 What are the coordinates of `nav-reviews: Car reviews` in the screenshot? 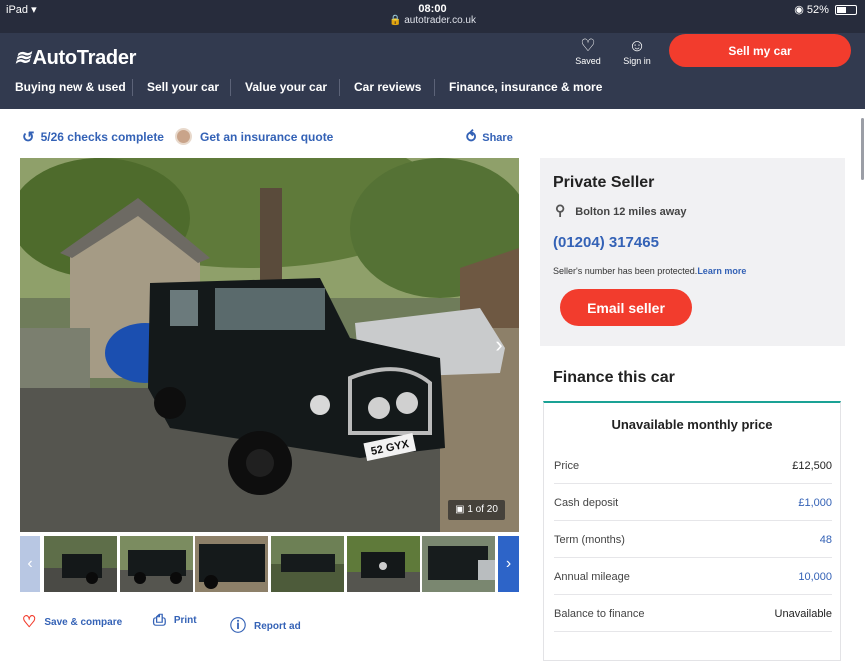 It's located at (387, 87).